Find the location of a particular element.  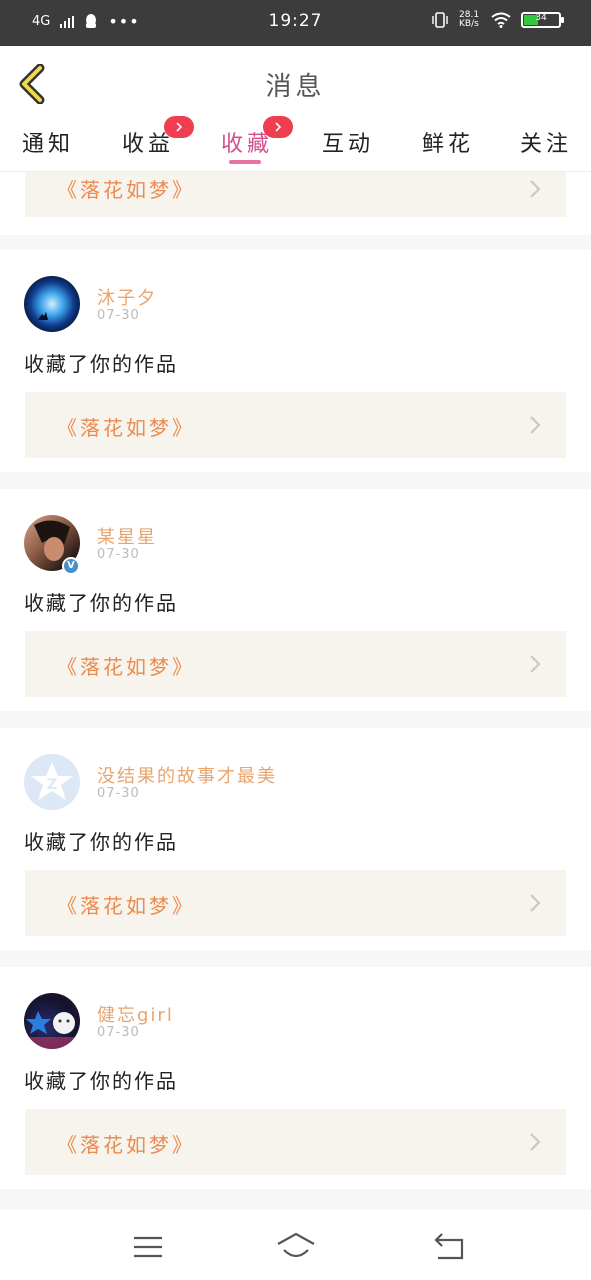

battery-icon: 34 is located at coordinates (542, 20).